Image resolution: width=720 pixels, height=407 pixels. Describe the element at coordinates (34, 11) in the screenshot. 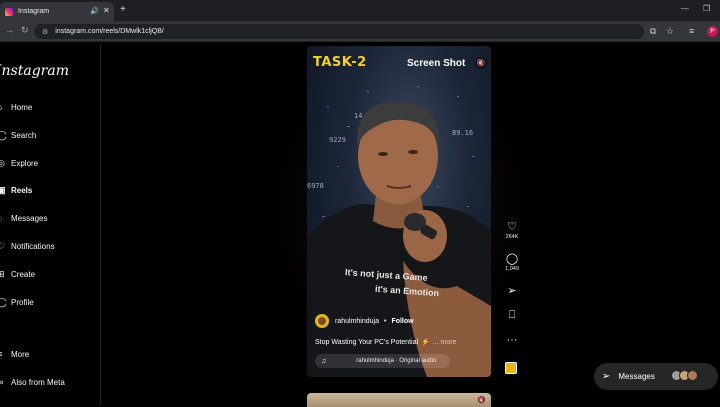

I see `tab-title: Instagram` at that location.